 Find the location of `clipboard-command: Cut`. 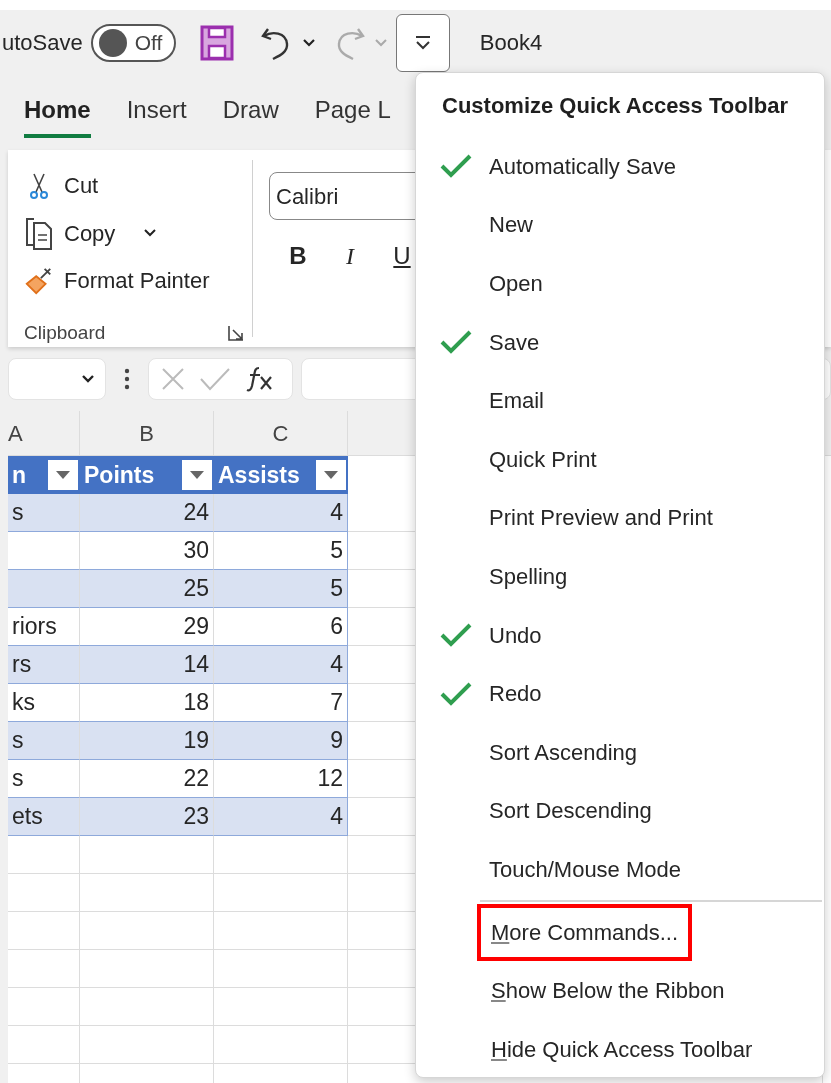

clipboard-command: Cut is located at coordinates (138, 186).